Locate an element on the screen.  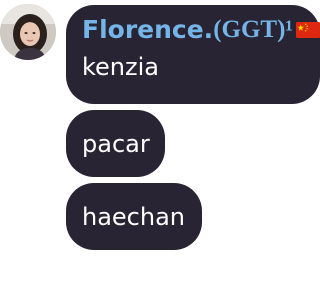
message-bubble: pacar is located at coordinates (115, 143).